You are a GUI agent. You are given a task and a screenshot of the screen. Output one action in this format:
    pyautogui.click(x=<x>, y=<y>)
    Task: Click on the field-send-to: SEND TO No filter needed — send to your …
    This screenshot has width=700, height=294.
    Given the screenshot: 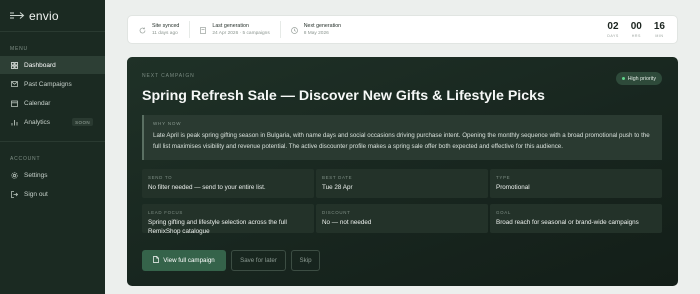 What is the action you would take?
    pyautogui.click(x=228, y=183)
    